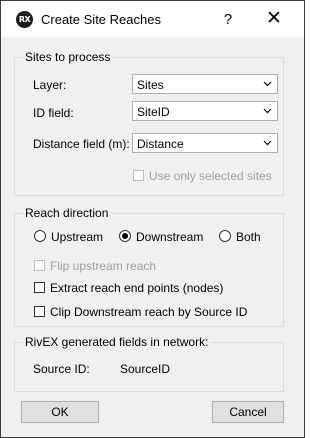 Image resolution: width=320 pixels, height=438 pixels. I want to click on id-field-select: SiteID, so click(205, 111).